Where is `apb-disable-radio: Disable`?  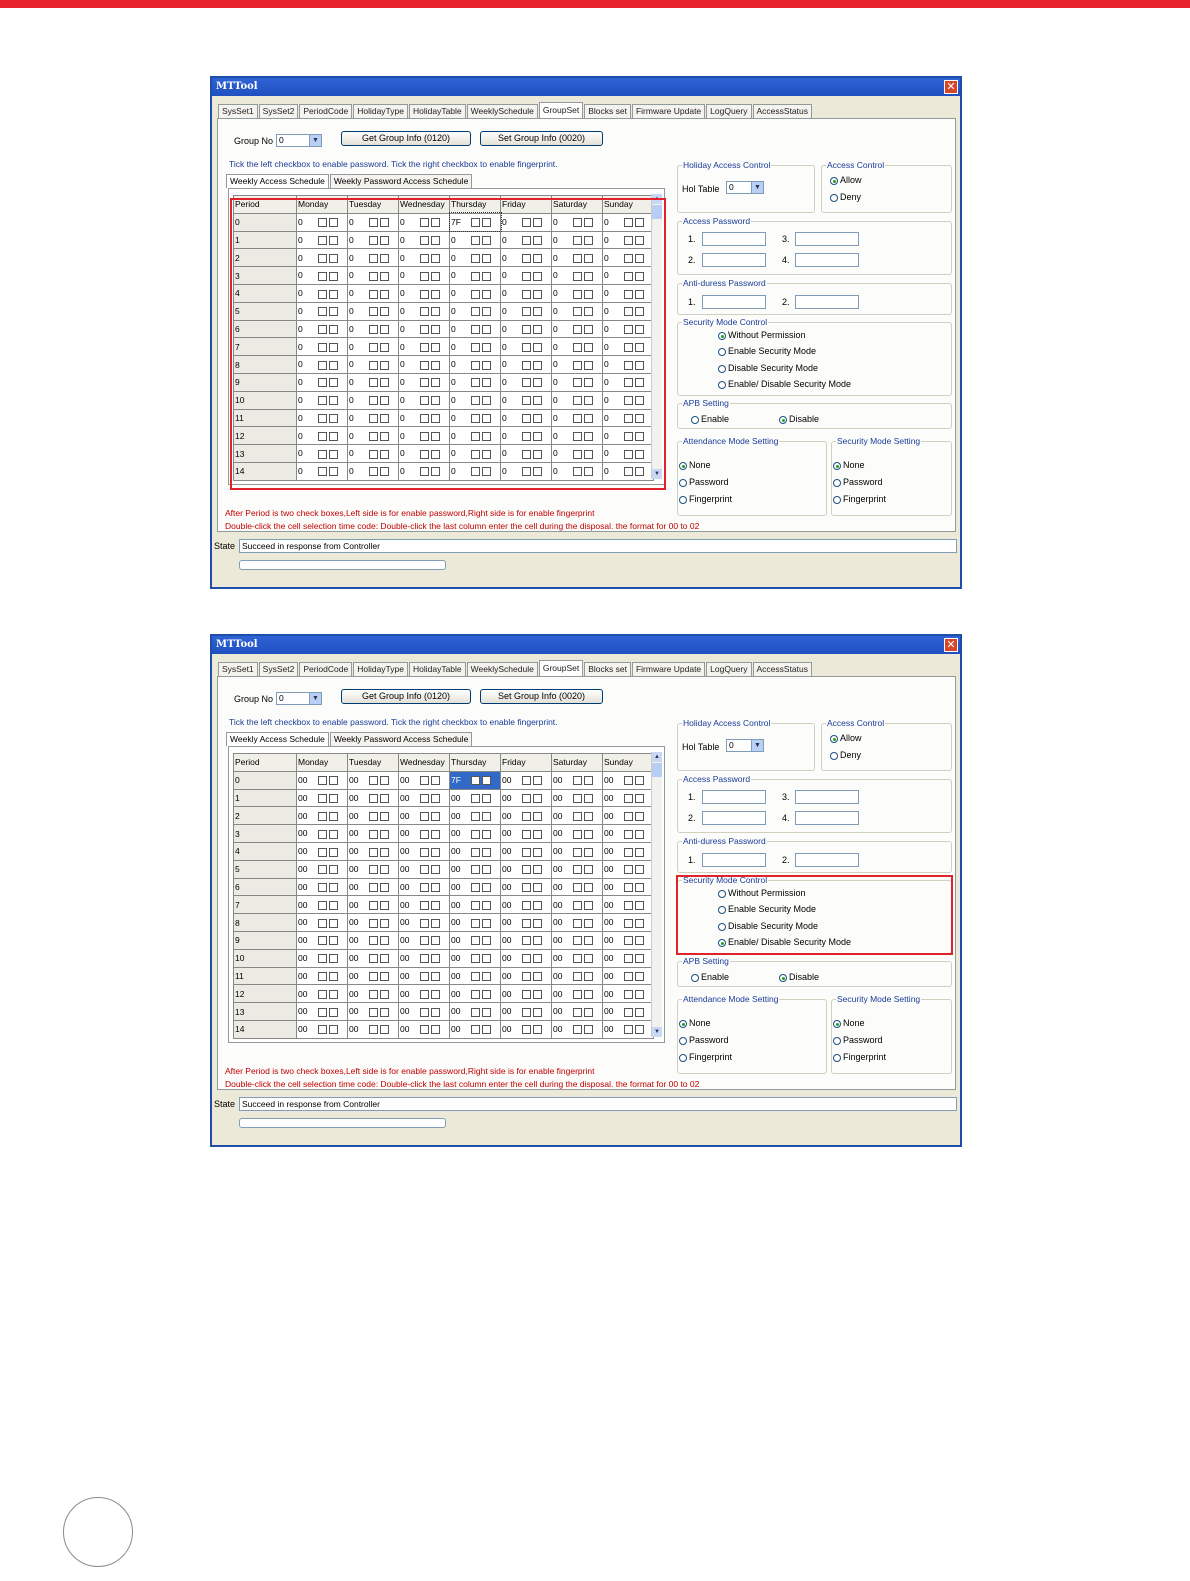 apb-disable-radio: Disable is located at coordinates (799, 977).